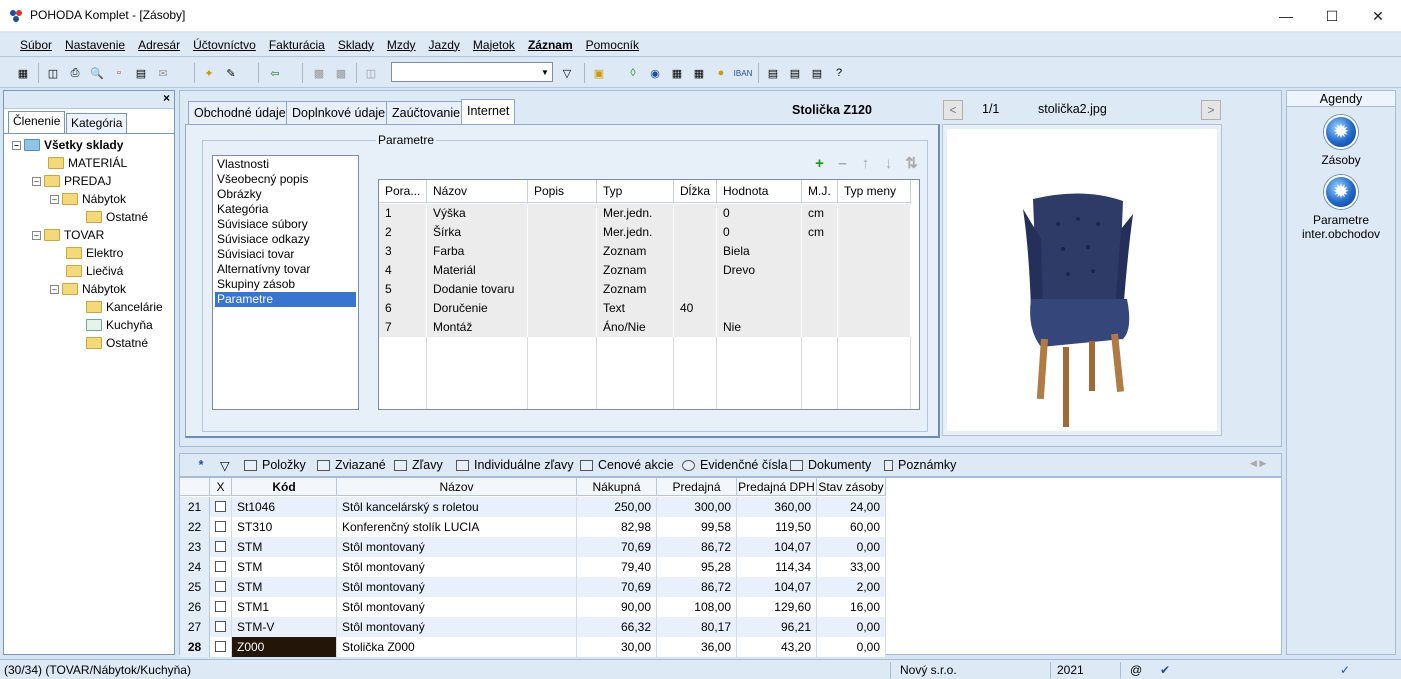 The width and height of the screenshot is (1401, 679). Describe the element at coordinates (545, 72) in the screenshot. I see `chevron-down-icon: ▼` at that location.